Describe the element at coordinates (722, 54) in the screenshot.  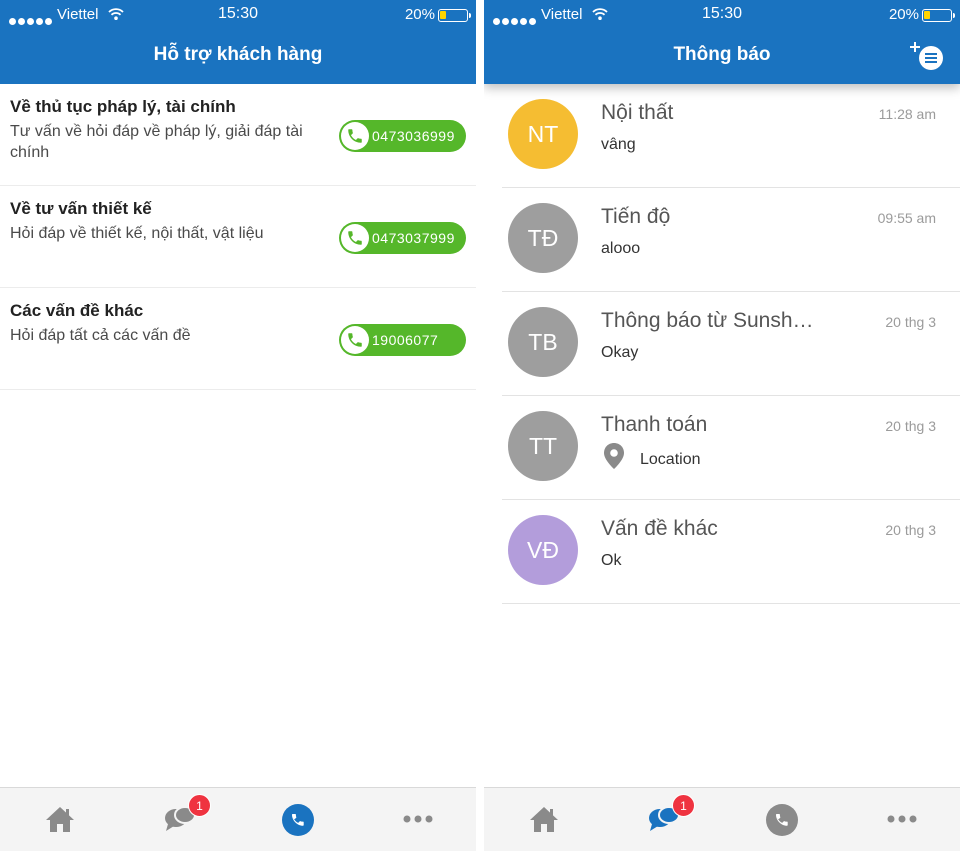
I see `page-title: Thông báo` at that location.